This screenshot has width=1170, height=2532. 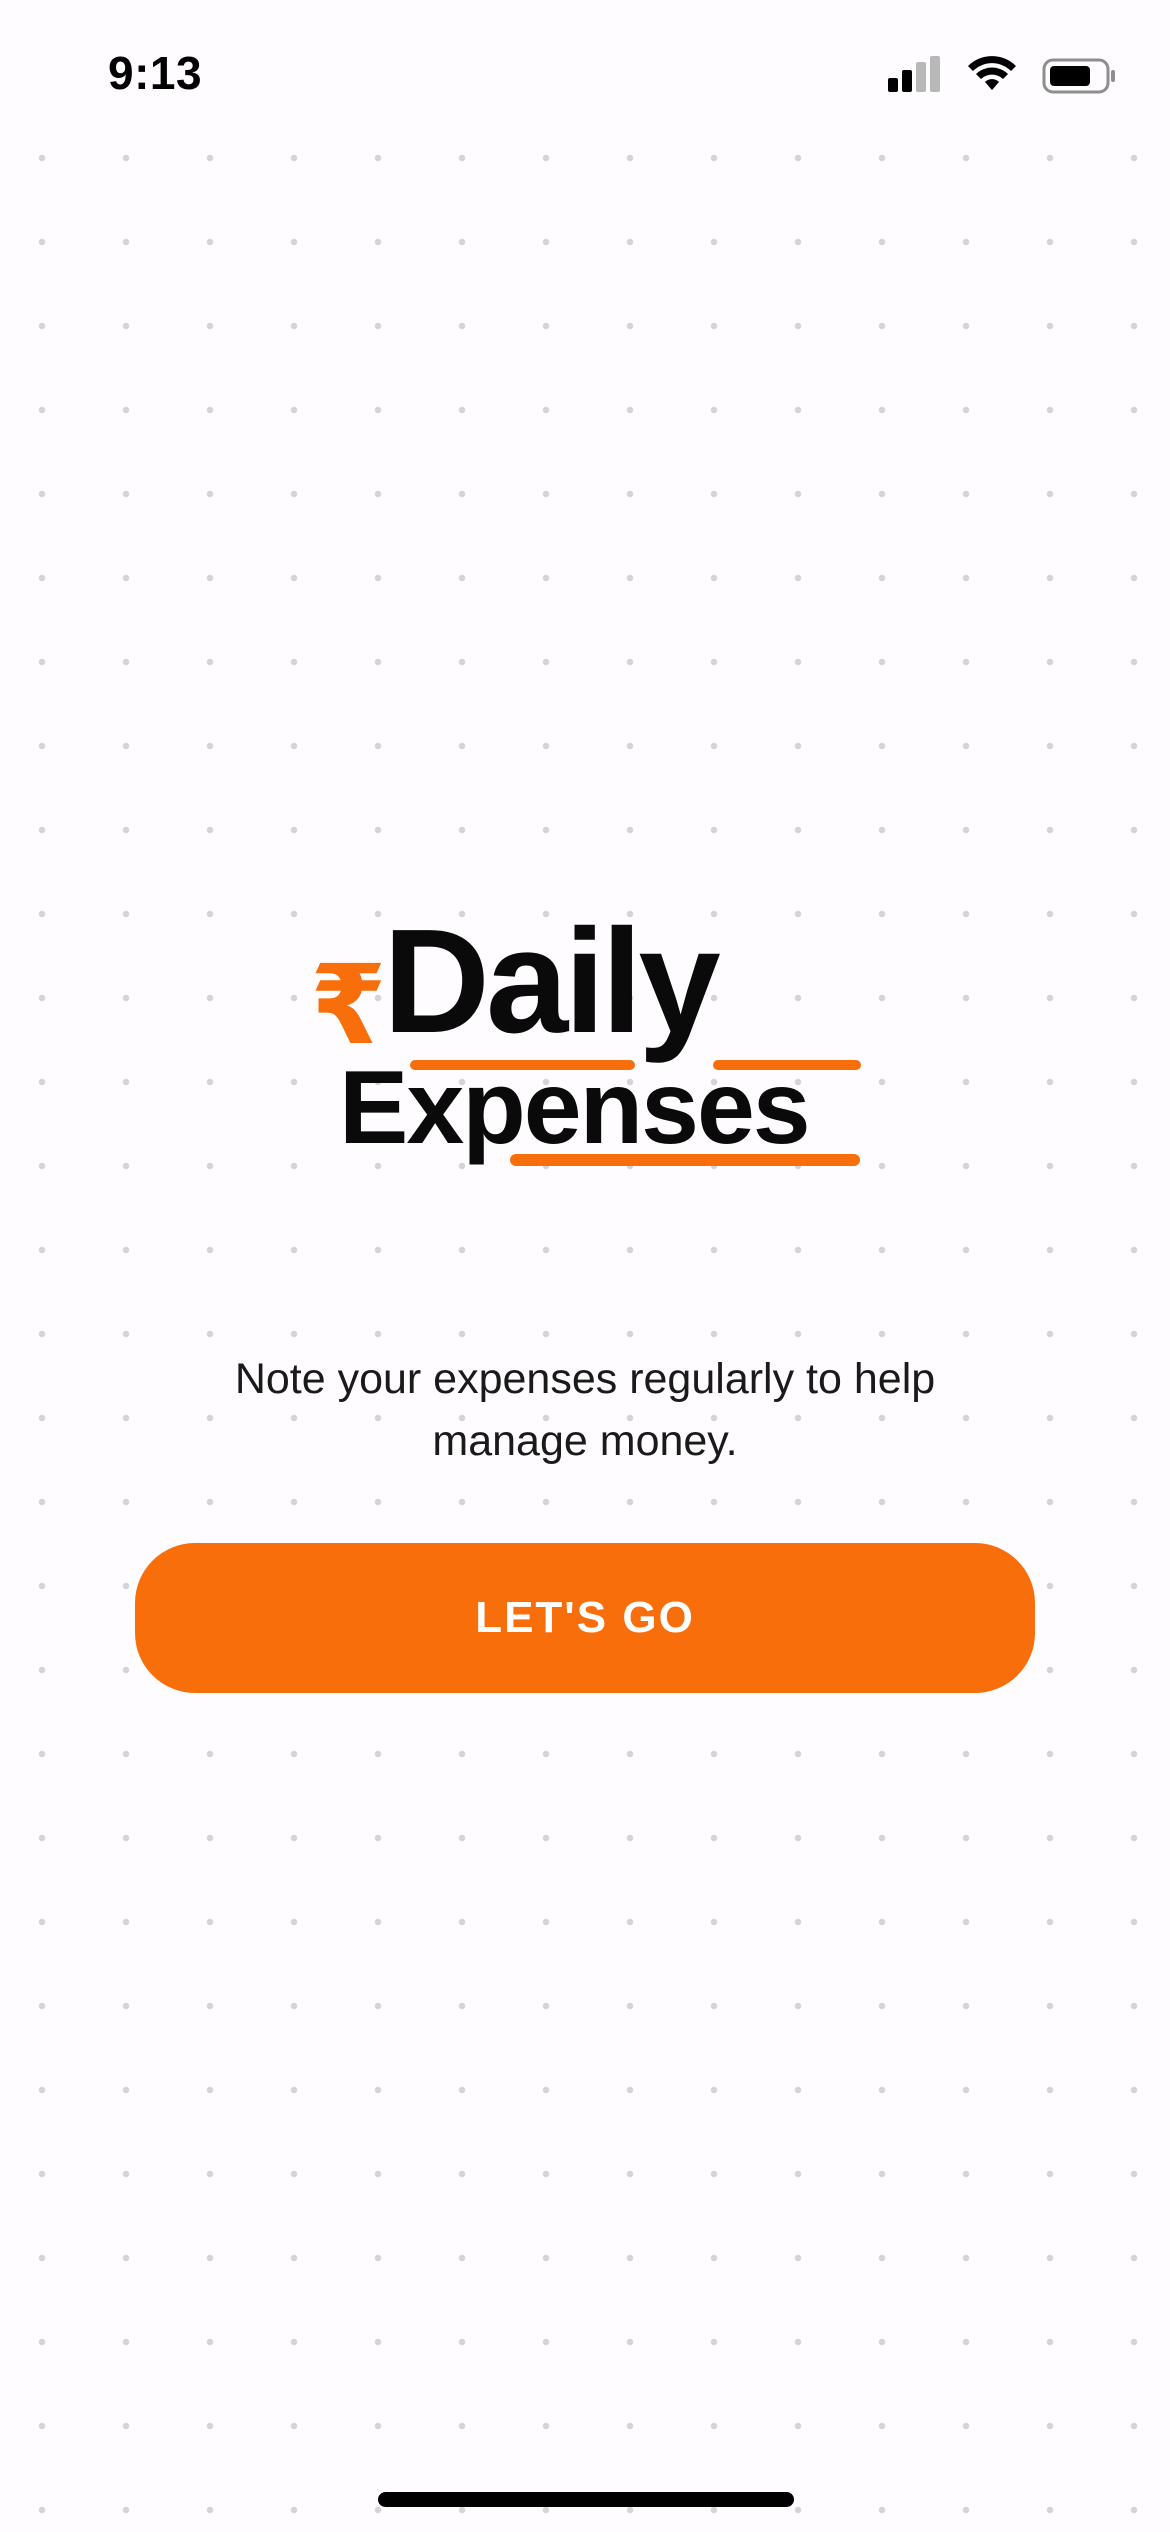 I want to click on logo-daily-text: Daily, so click(x=551, y=982).